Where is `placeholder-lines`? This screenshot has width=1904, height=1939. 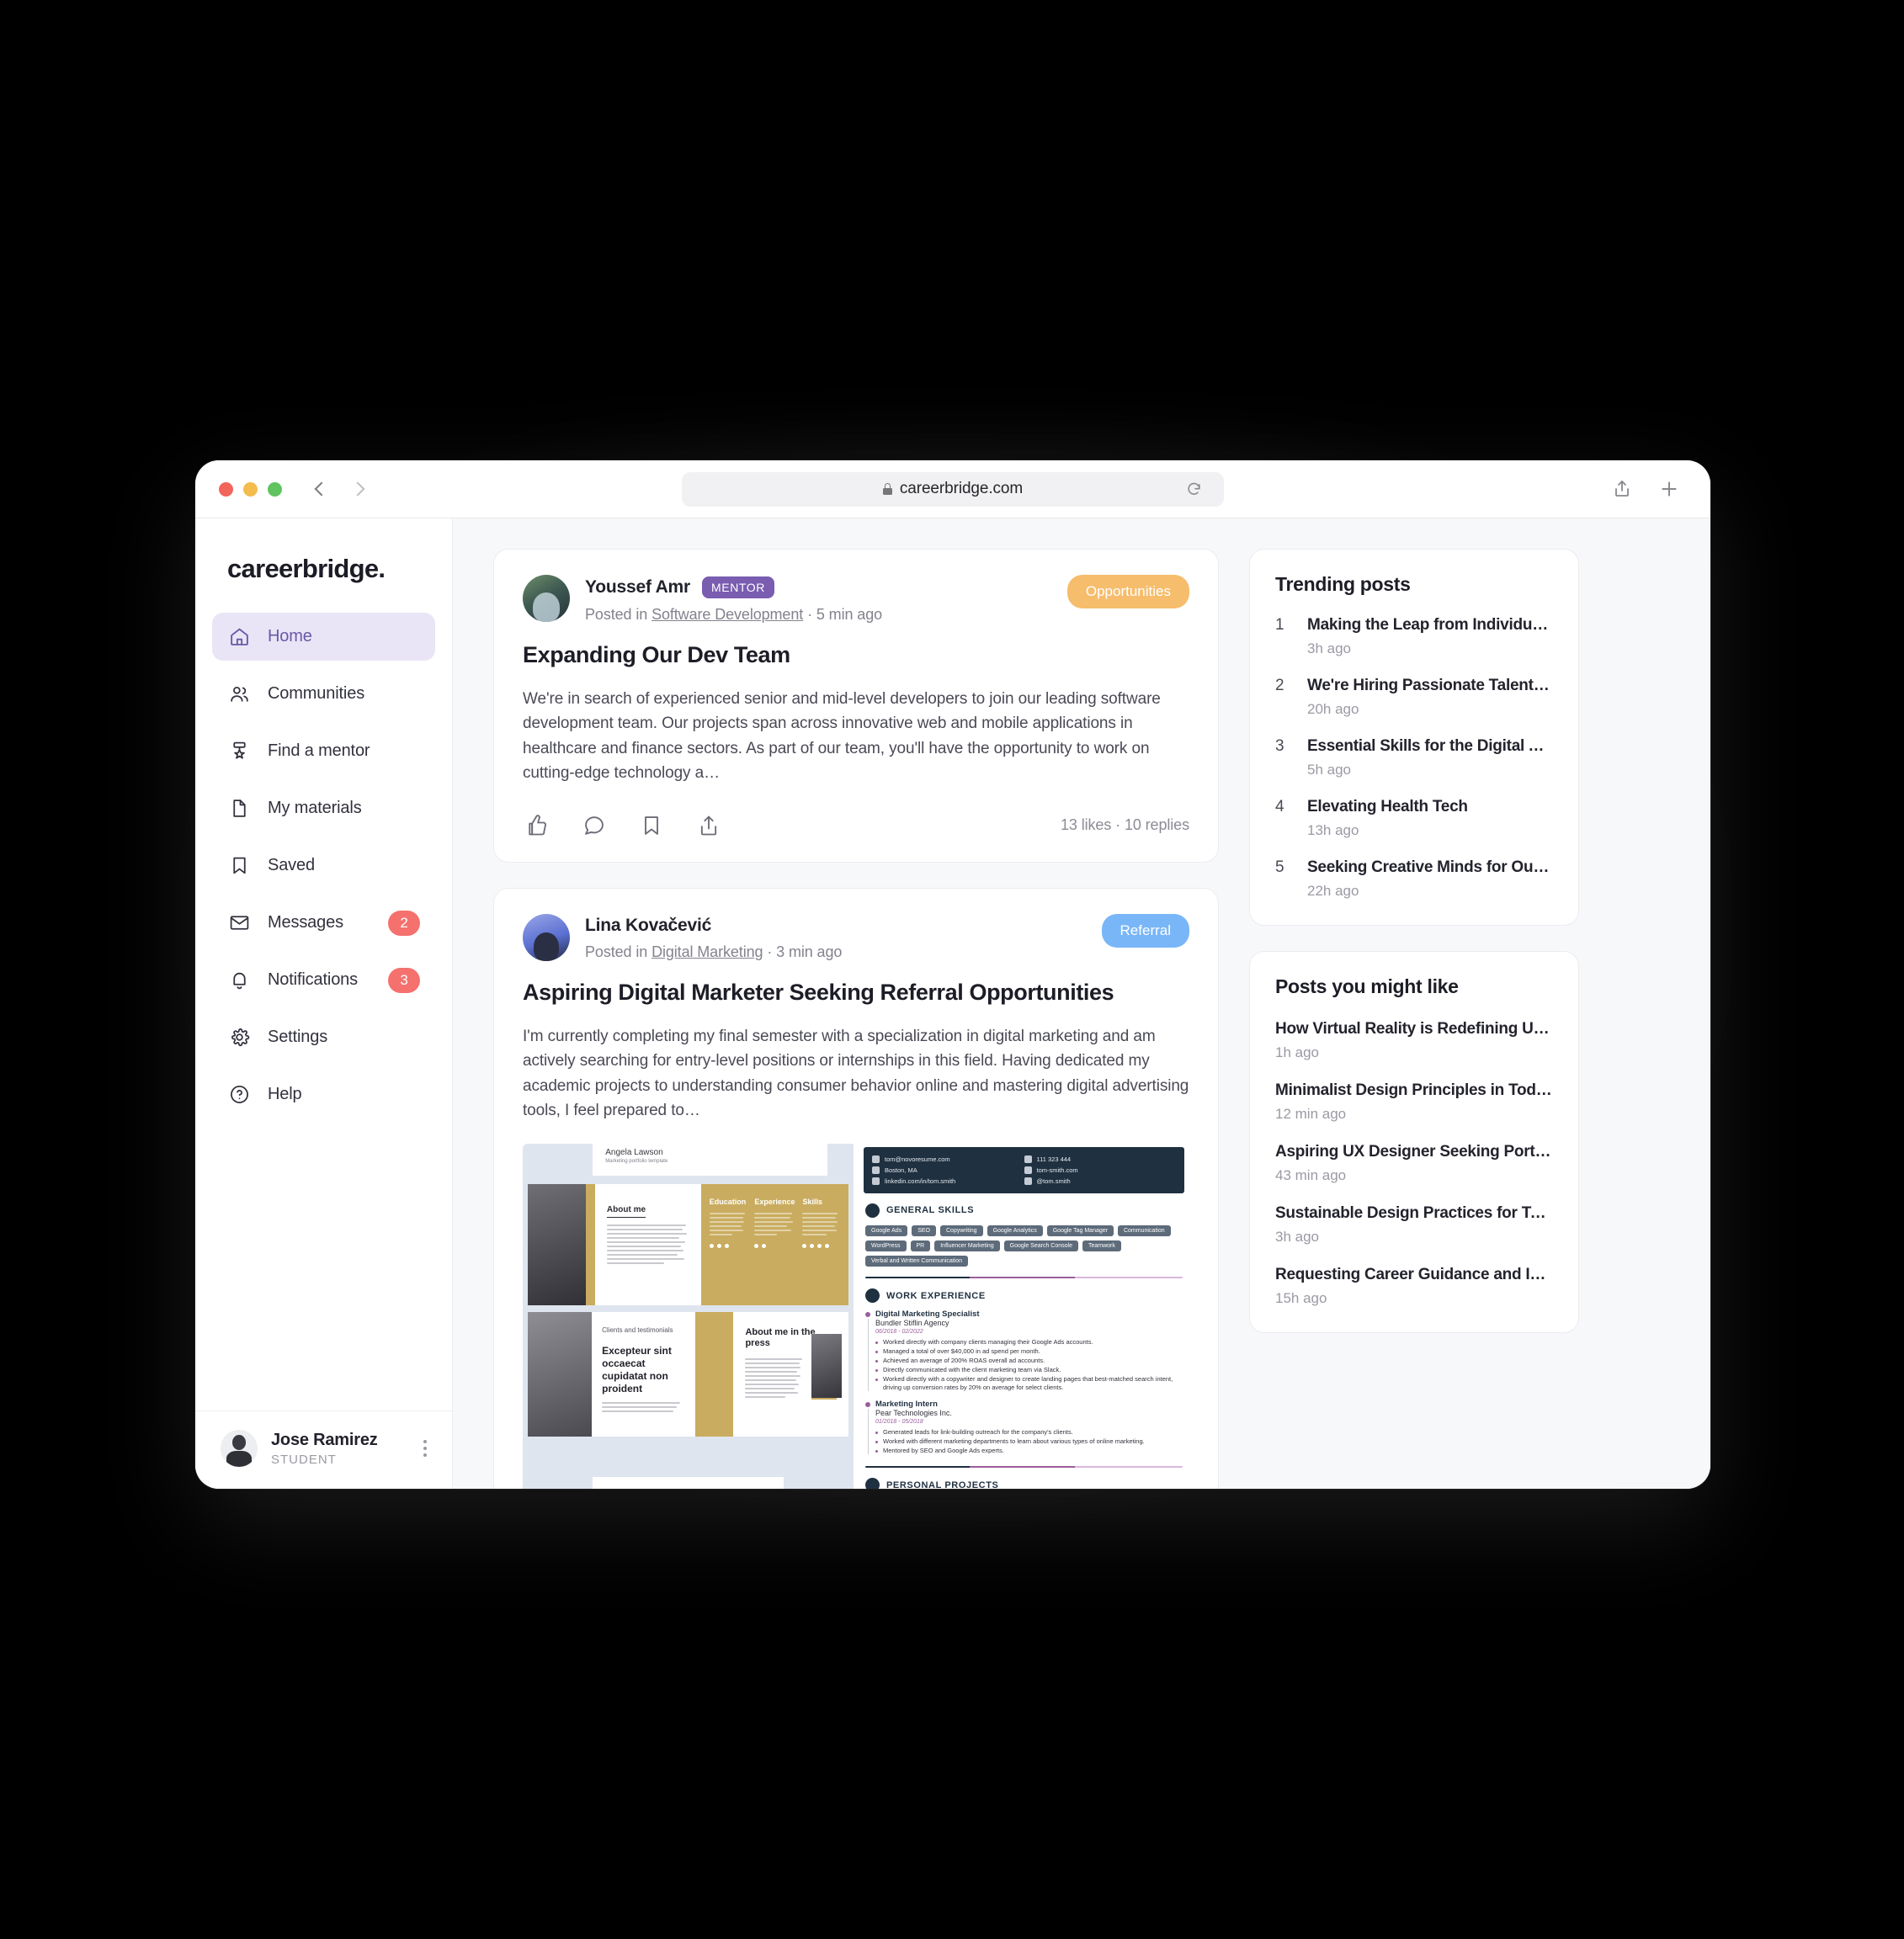
placeholder-lines is located at coordinates (647, 1244).